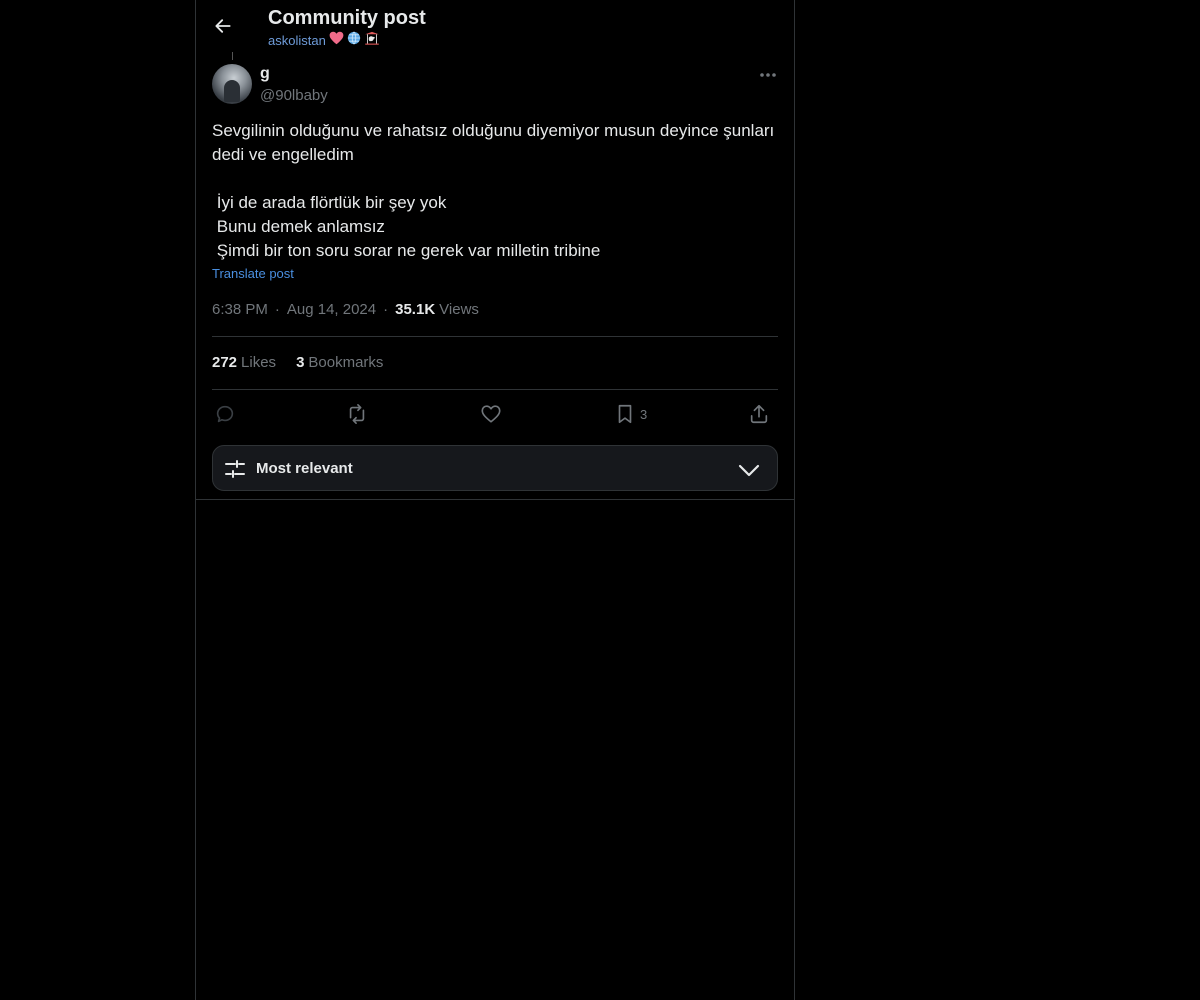 The height and width of the screenshot is (1000, 1200). I want to click on page-header: Community post askolistan, so click(495, 26).